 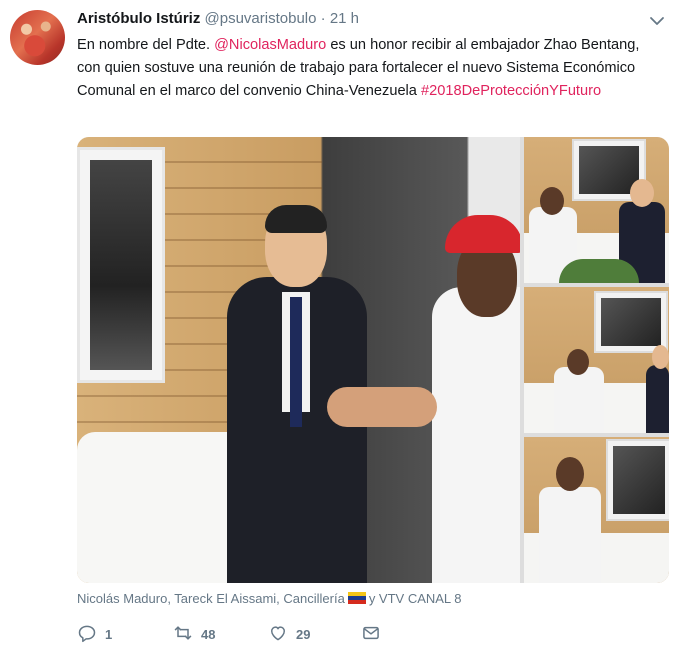 What do you see at coordinates (183, 634) in the screenshot?
I see `retweet-icon` at bounding box center [183, 634].